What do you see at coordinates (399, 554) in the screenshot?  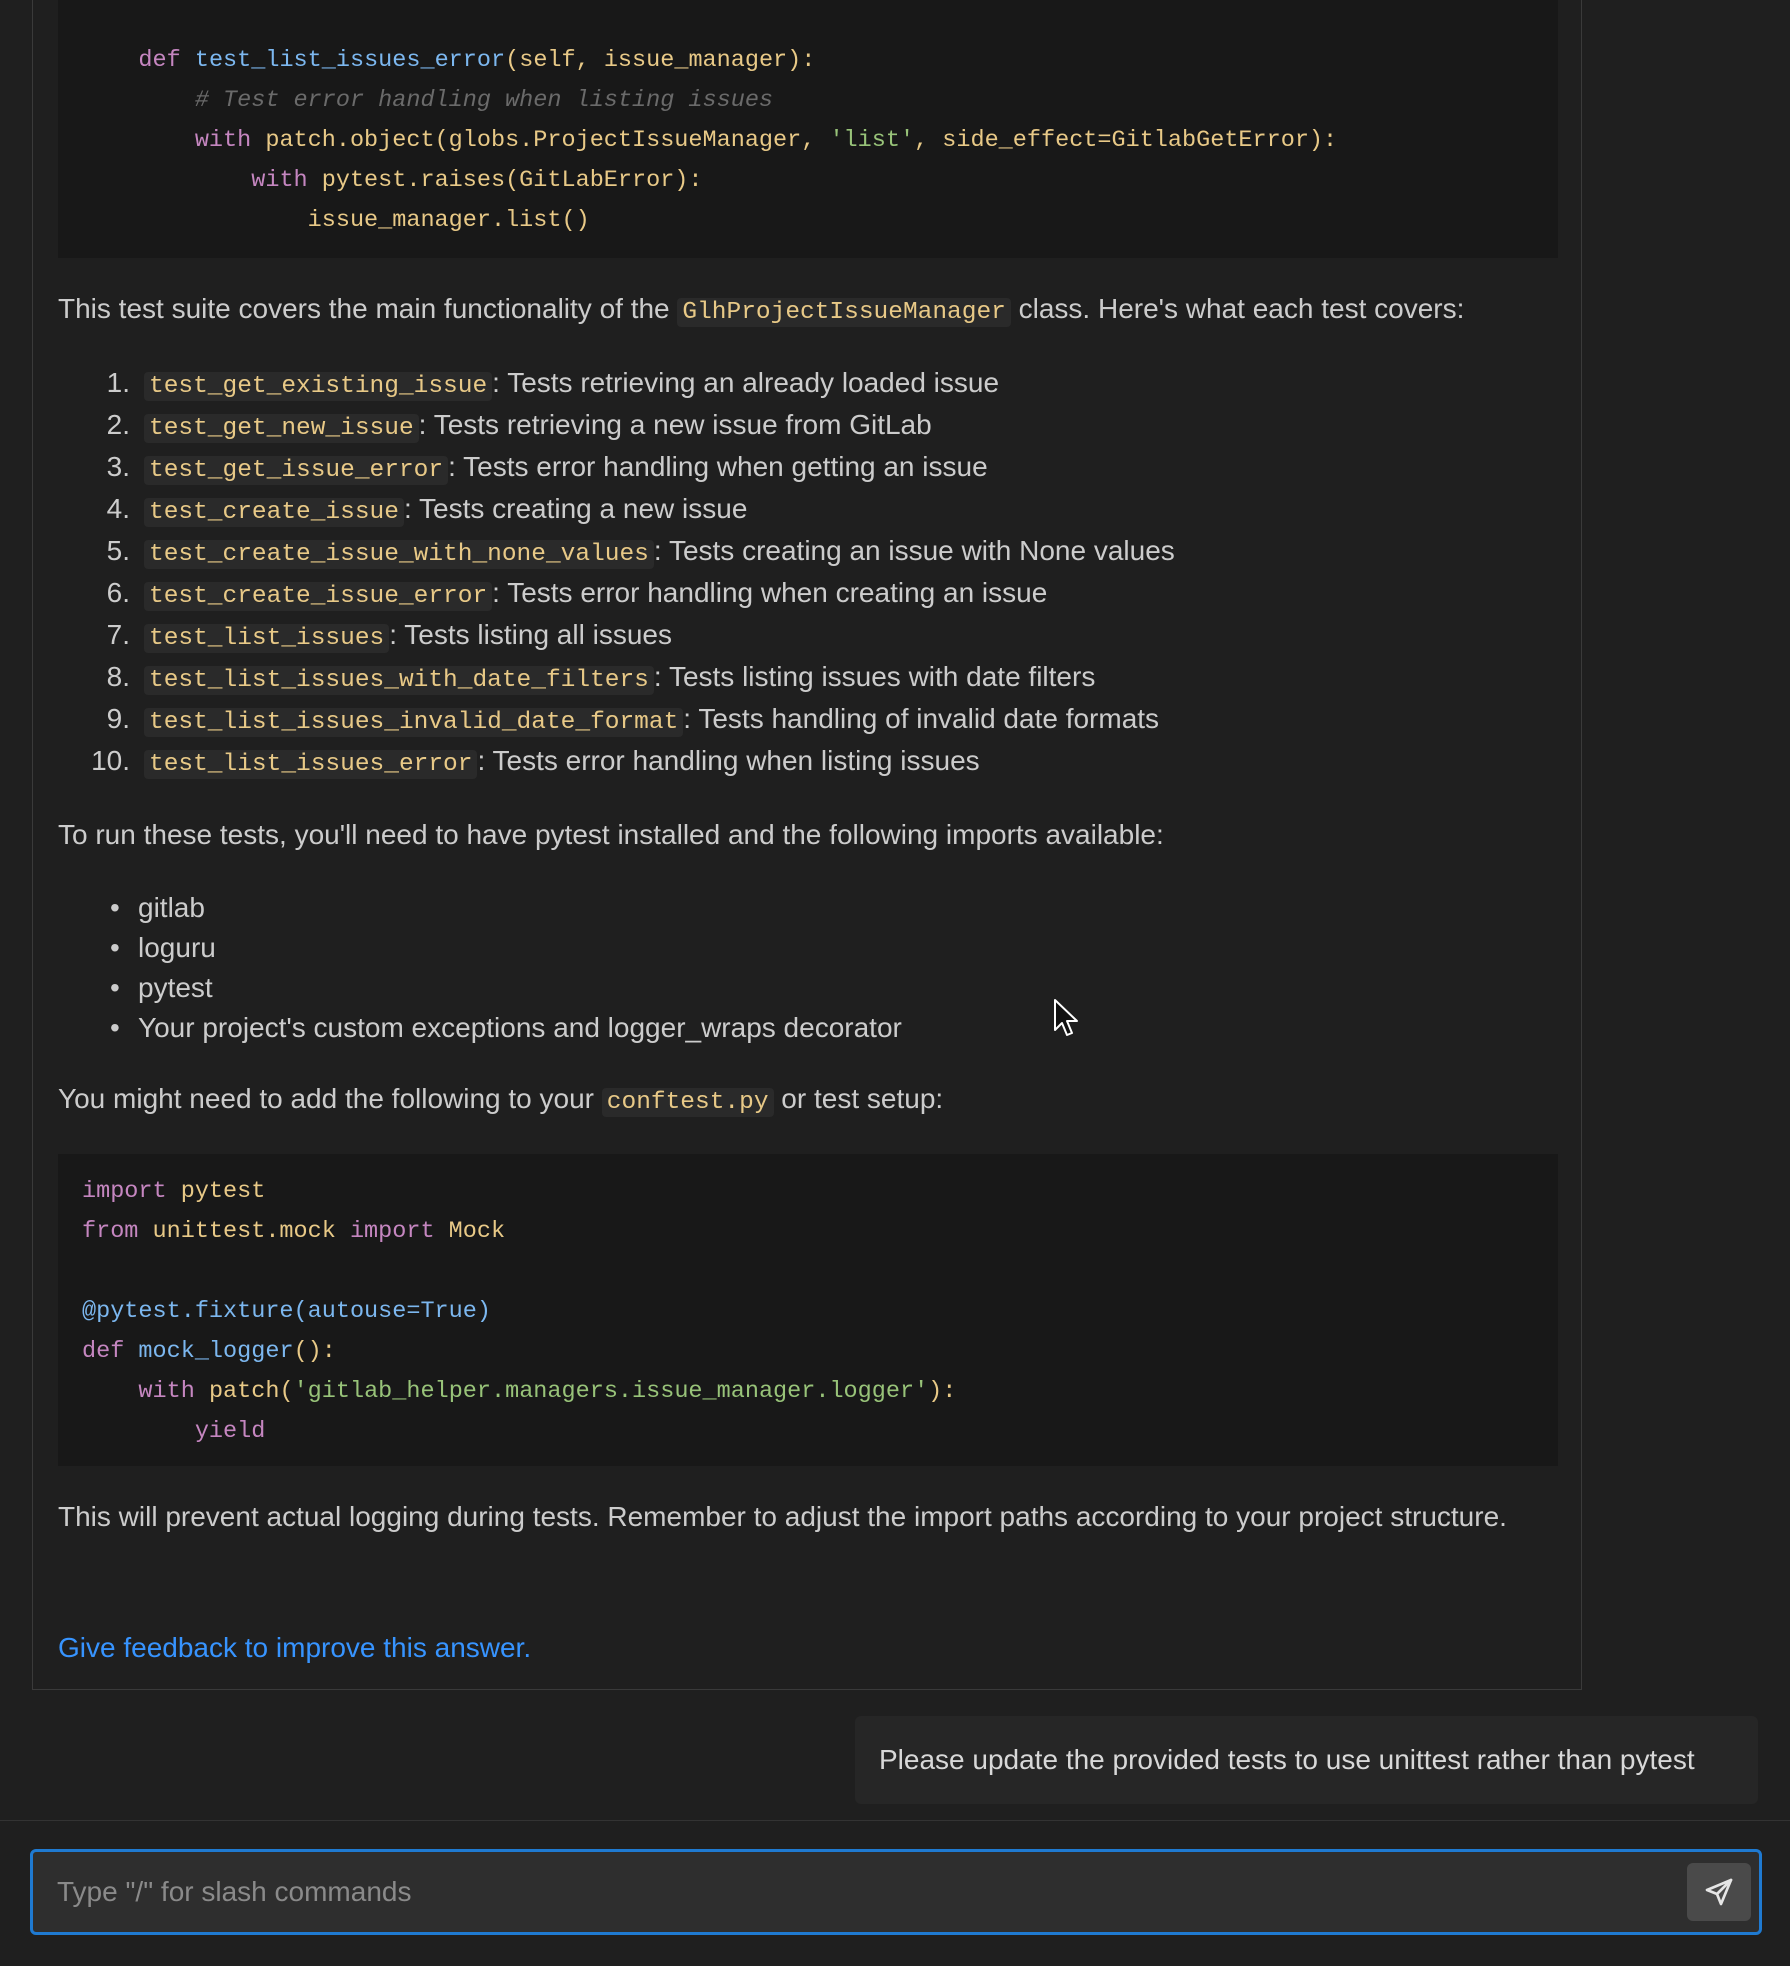 I see `test-name-code: test_create_issue_with_none_values` at bounding box center [399, 554].